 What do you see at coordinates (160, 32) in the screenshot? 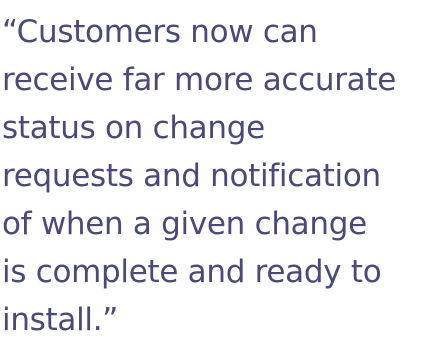
I see `quote-line-1: “Customers now can` at bounding box center [160, 32].